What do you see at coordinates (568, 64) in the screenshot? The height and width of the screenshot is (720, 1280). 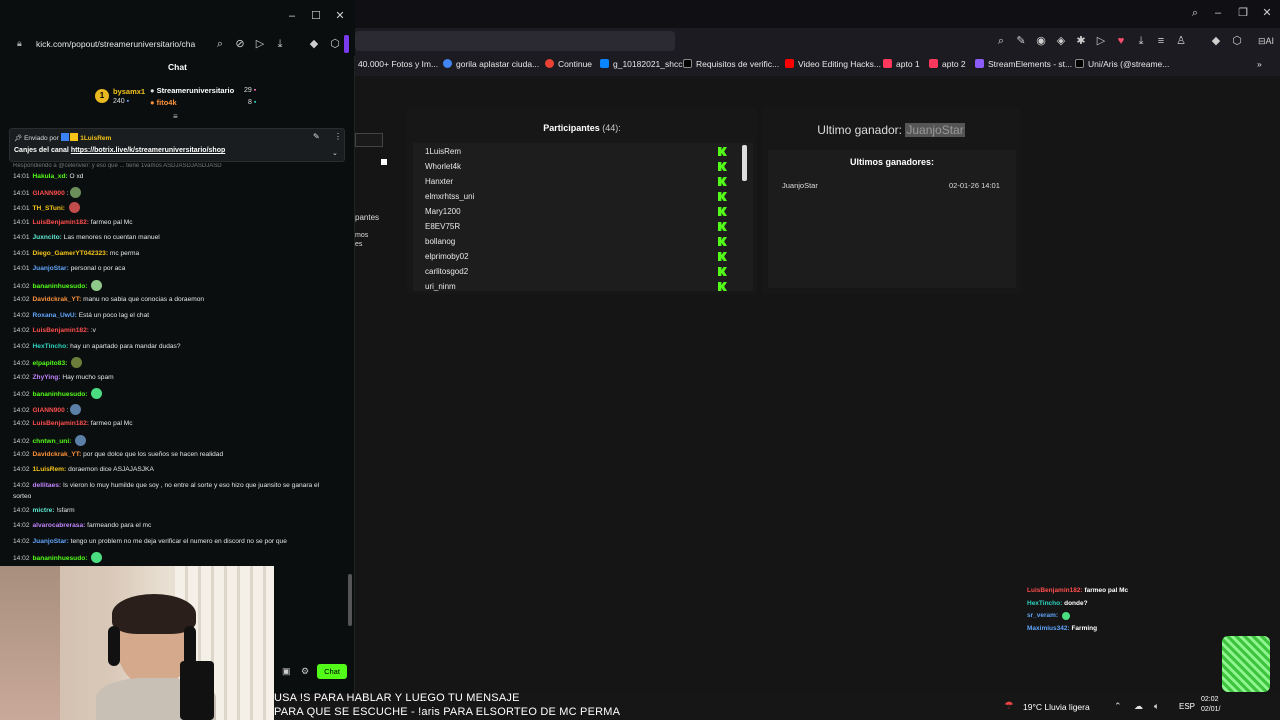 I see `bookmark: Continue` at bounding box center [568, 64].